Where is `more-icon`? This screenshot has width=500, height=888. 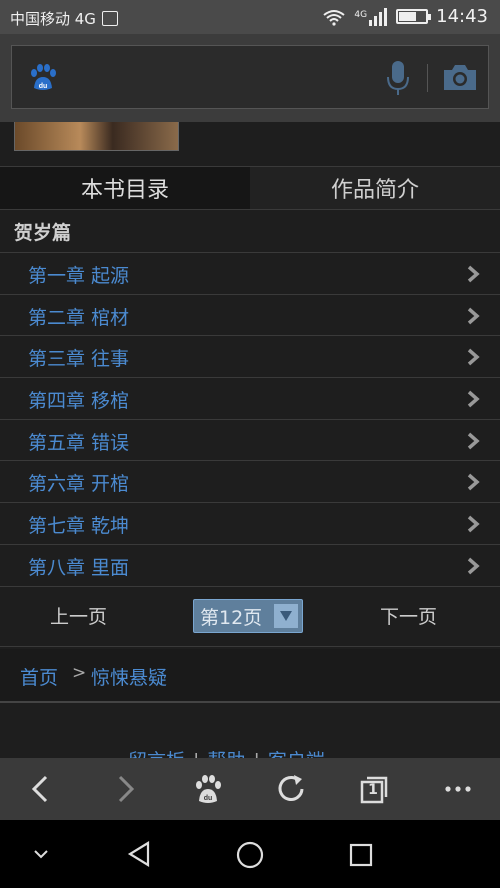 more-icon is located at coordinates (459, 789).